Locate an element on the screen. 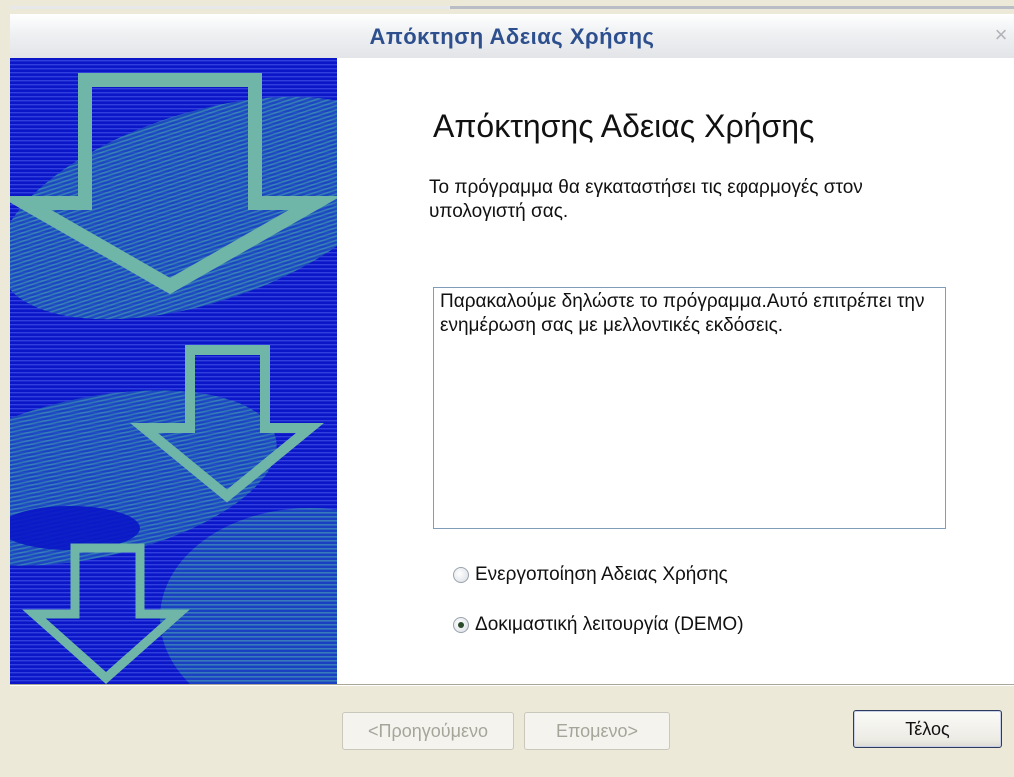 The height and width of the screenshot is (777, 1014). radio-button-activate is located at coordinates (461, 575).